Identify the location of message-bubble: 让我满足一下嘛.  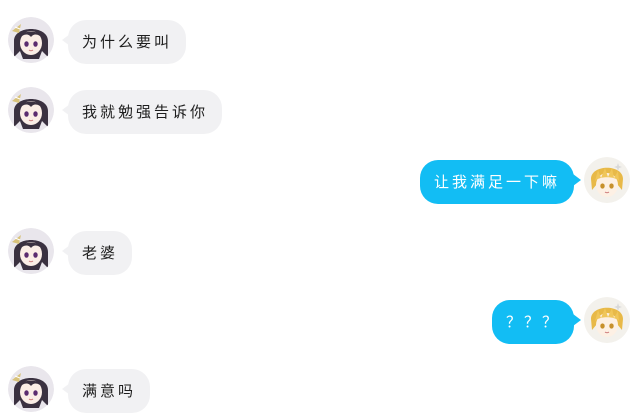
(496, 182).